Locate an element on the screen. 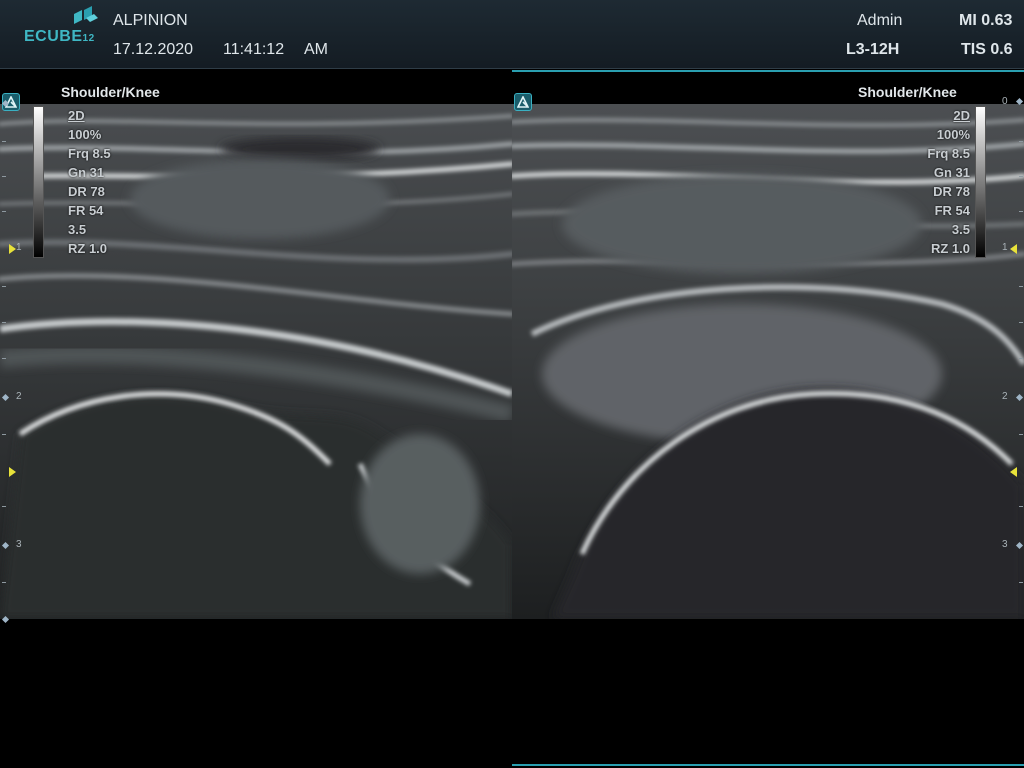  tis-index: TIS 0.6 is located at coordinates (987, 49).